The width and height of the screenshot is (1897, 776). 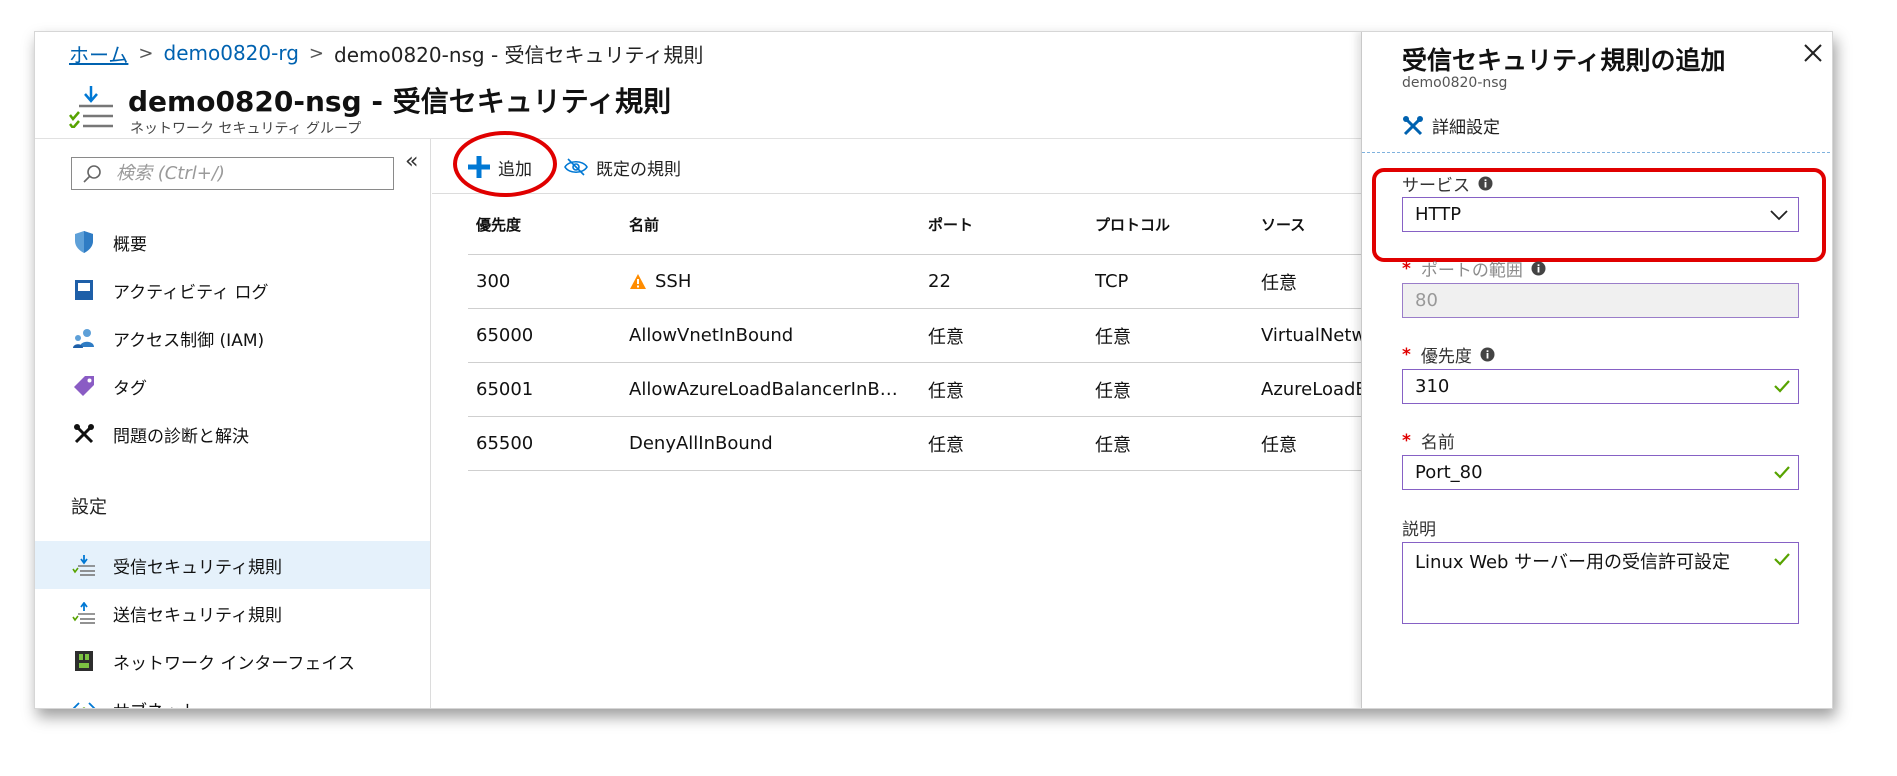 What do you see at coordinates (1437, 443) in the screenshot?
I see `name-label-text: 名前` at bounding box center [1437, 443].